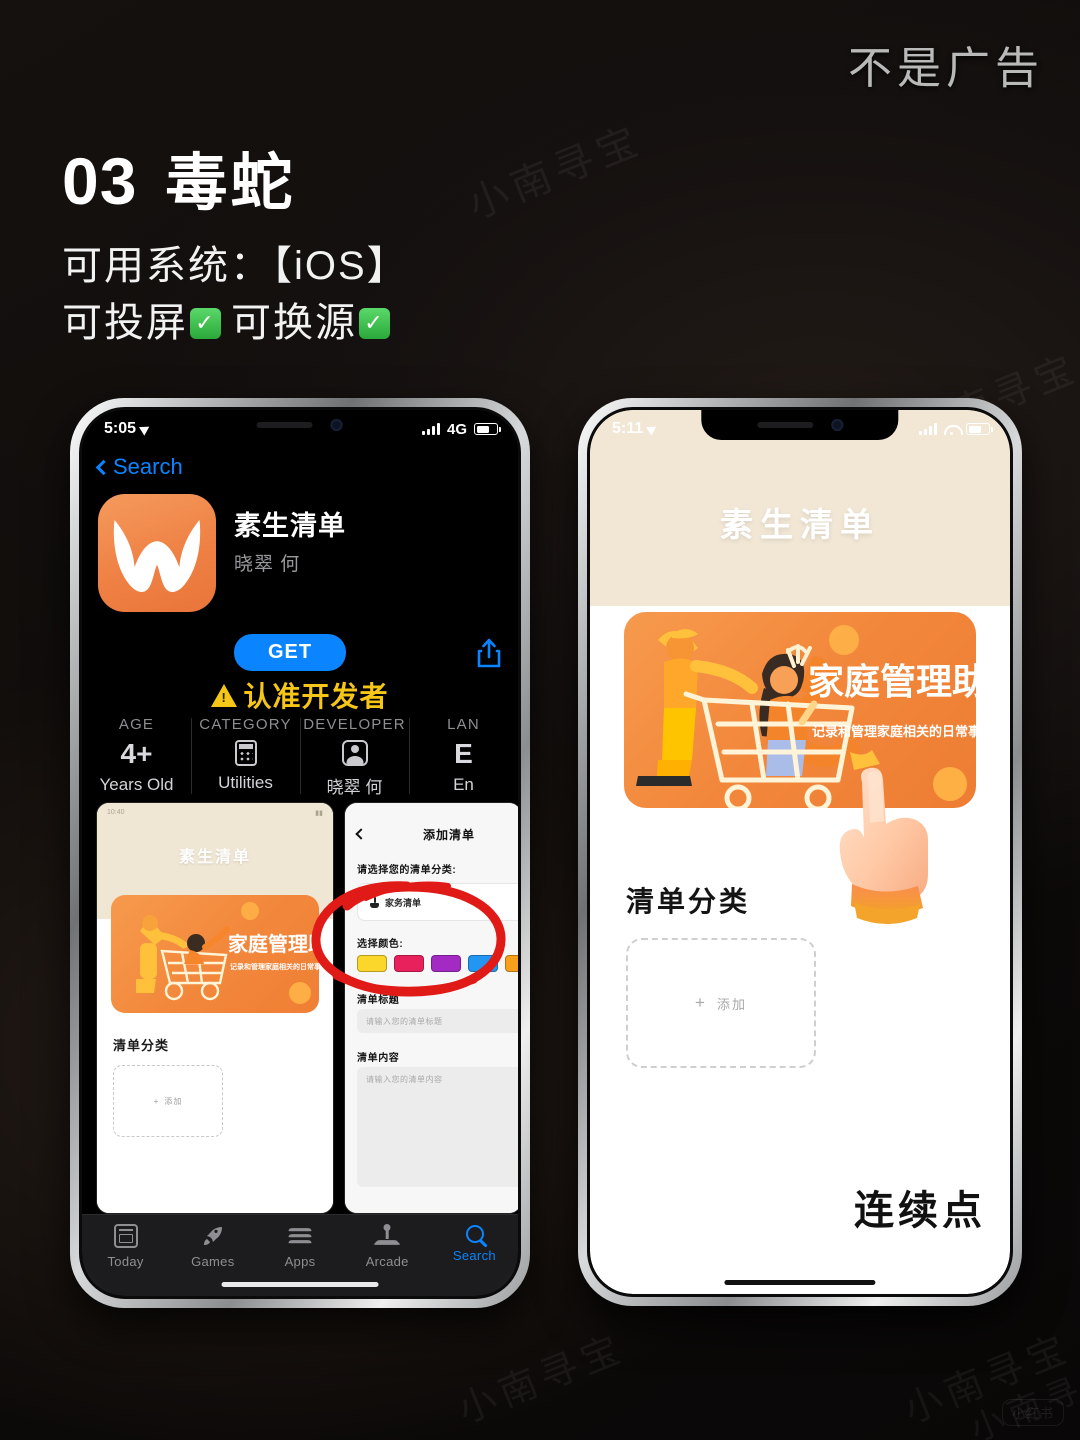 Image resolution: width=1080 pixels, height=1440 pixels. I want to click on inner-form-title: 添加清单, so click(449, 834).